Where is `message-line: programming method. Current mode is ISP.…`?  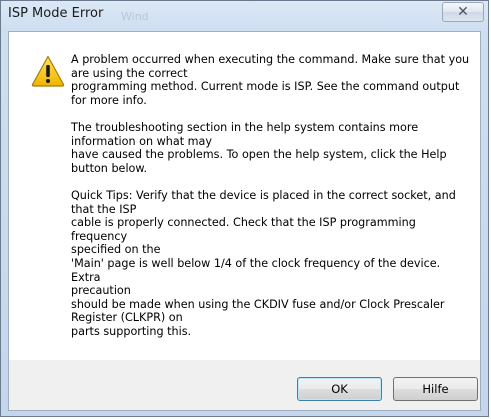 message-line: programming method. Current mode is ISP.… is located at coordinates (265, 87).